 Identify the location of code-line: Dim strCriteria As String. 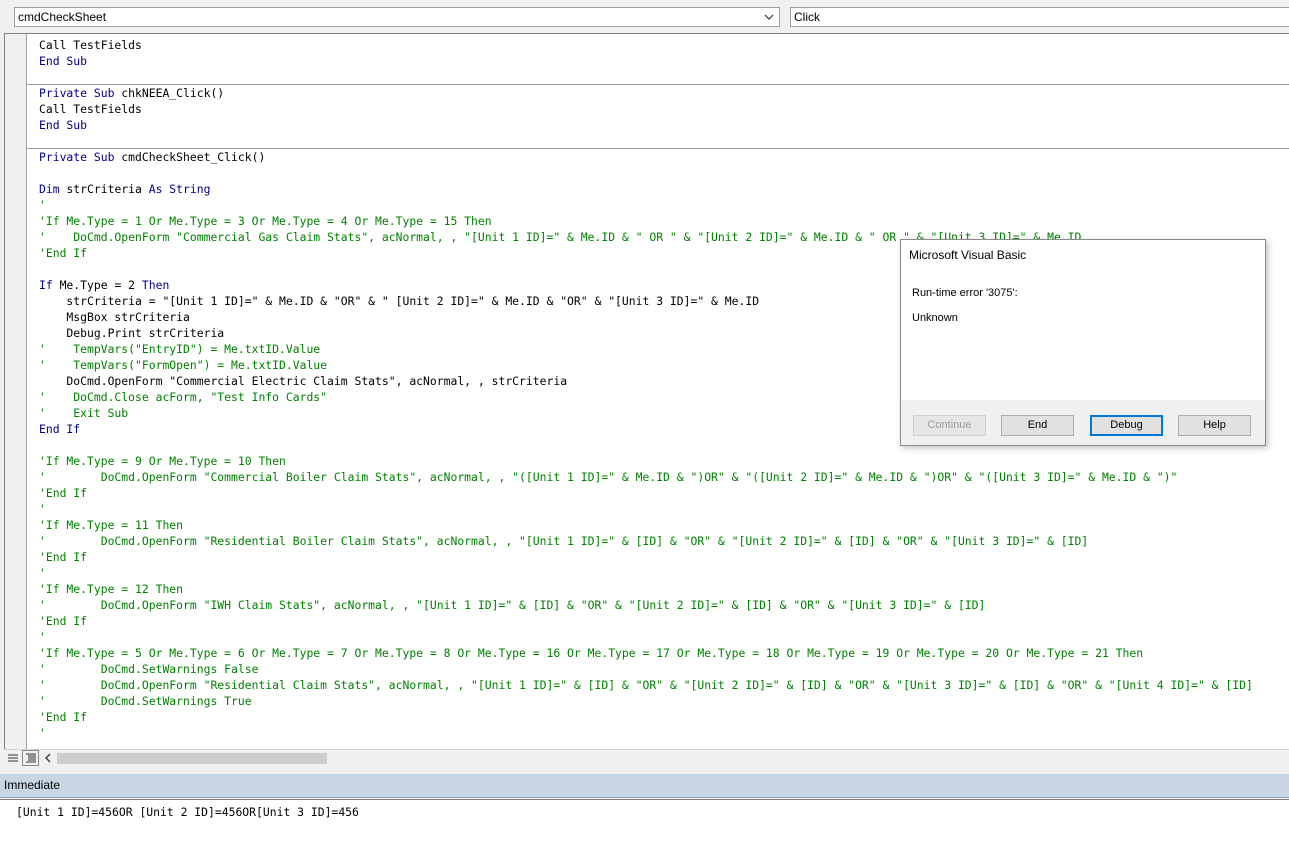
(646, 189).